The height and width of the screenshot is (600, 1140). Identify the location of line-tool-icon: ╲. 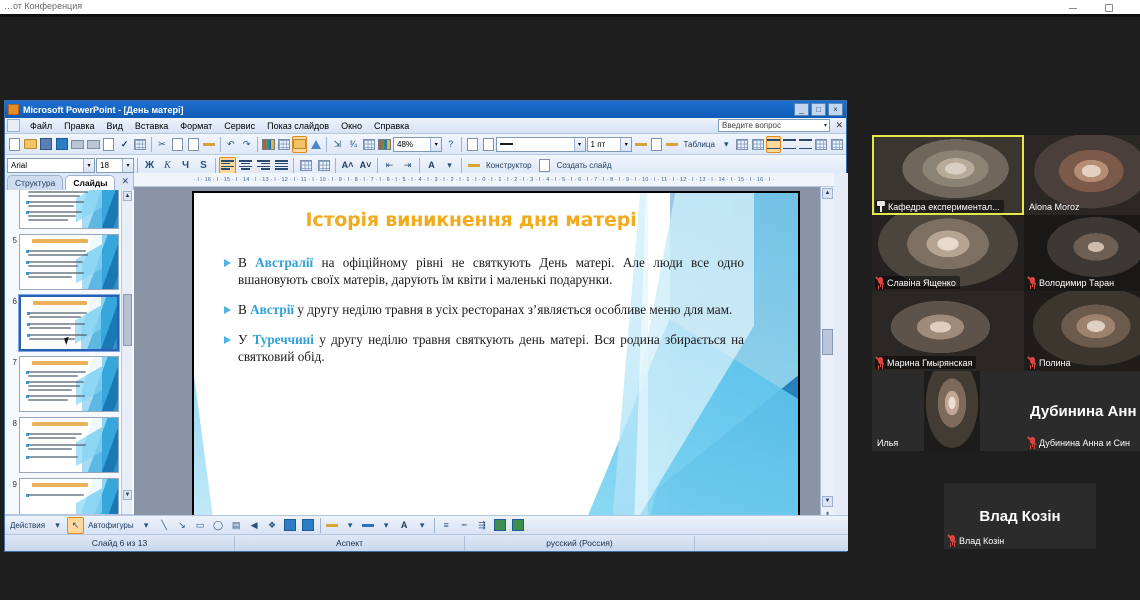
(164, 525).